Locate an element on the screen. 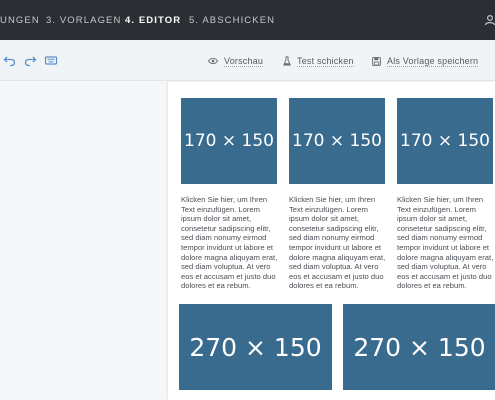 Image resolution: width=495 pixels, height=400 pixels. keyboard-icon is located at coordinates (51, 60).